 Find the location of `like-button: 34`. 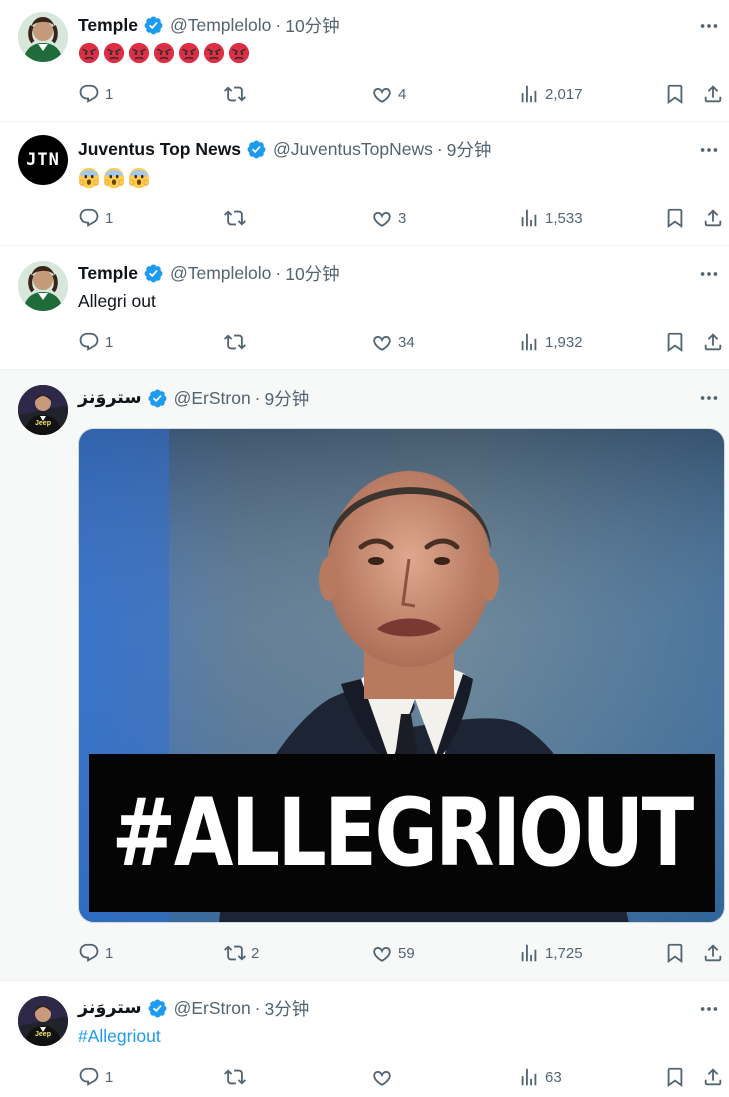

like-button: 34 is located at coordinates (393, 342).